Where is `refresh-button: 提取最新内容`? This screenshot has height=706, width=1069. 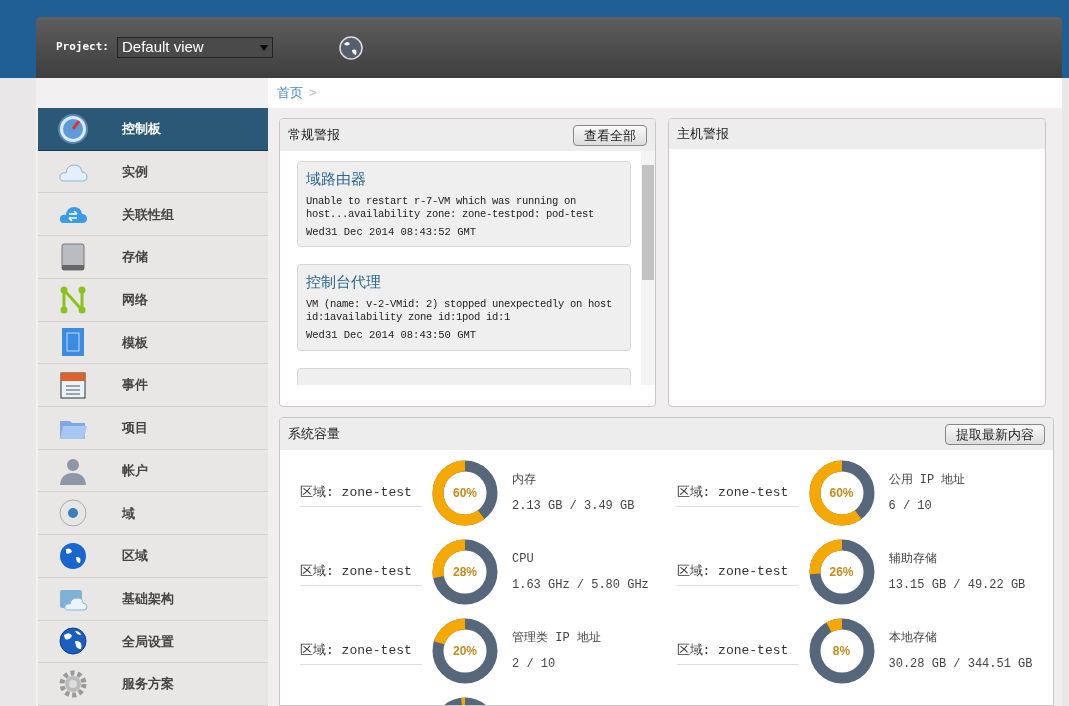 refresh-button: 提取最新内容 is located at coordinates (995, 434).